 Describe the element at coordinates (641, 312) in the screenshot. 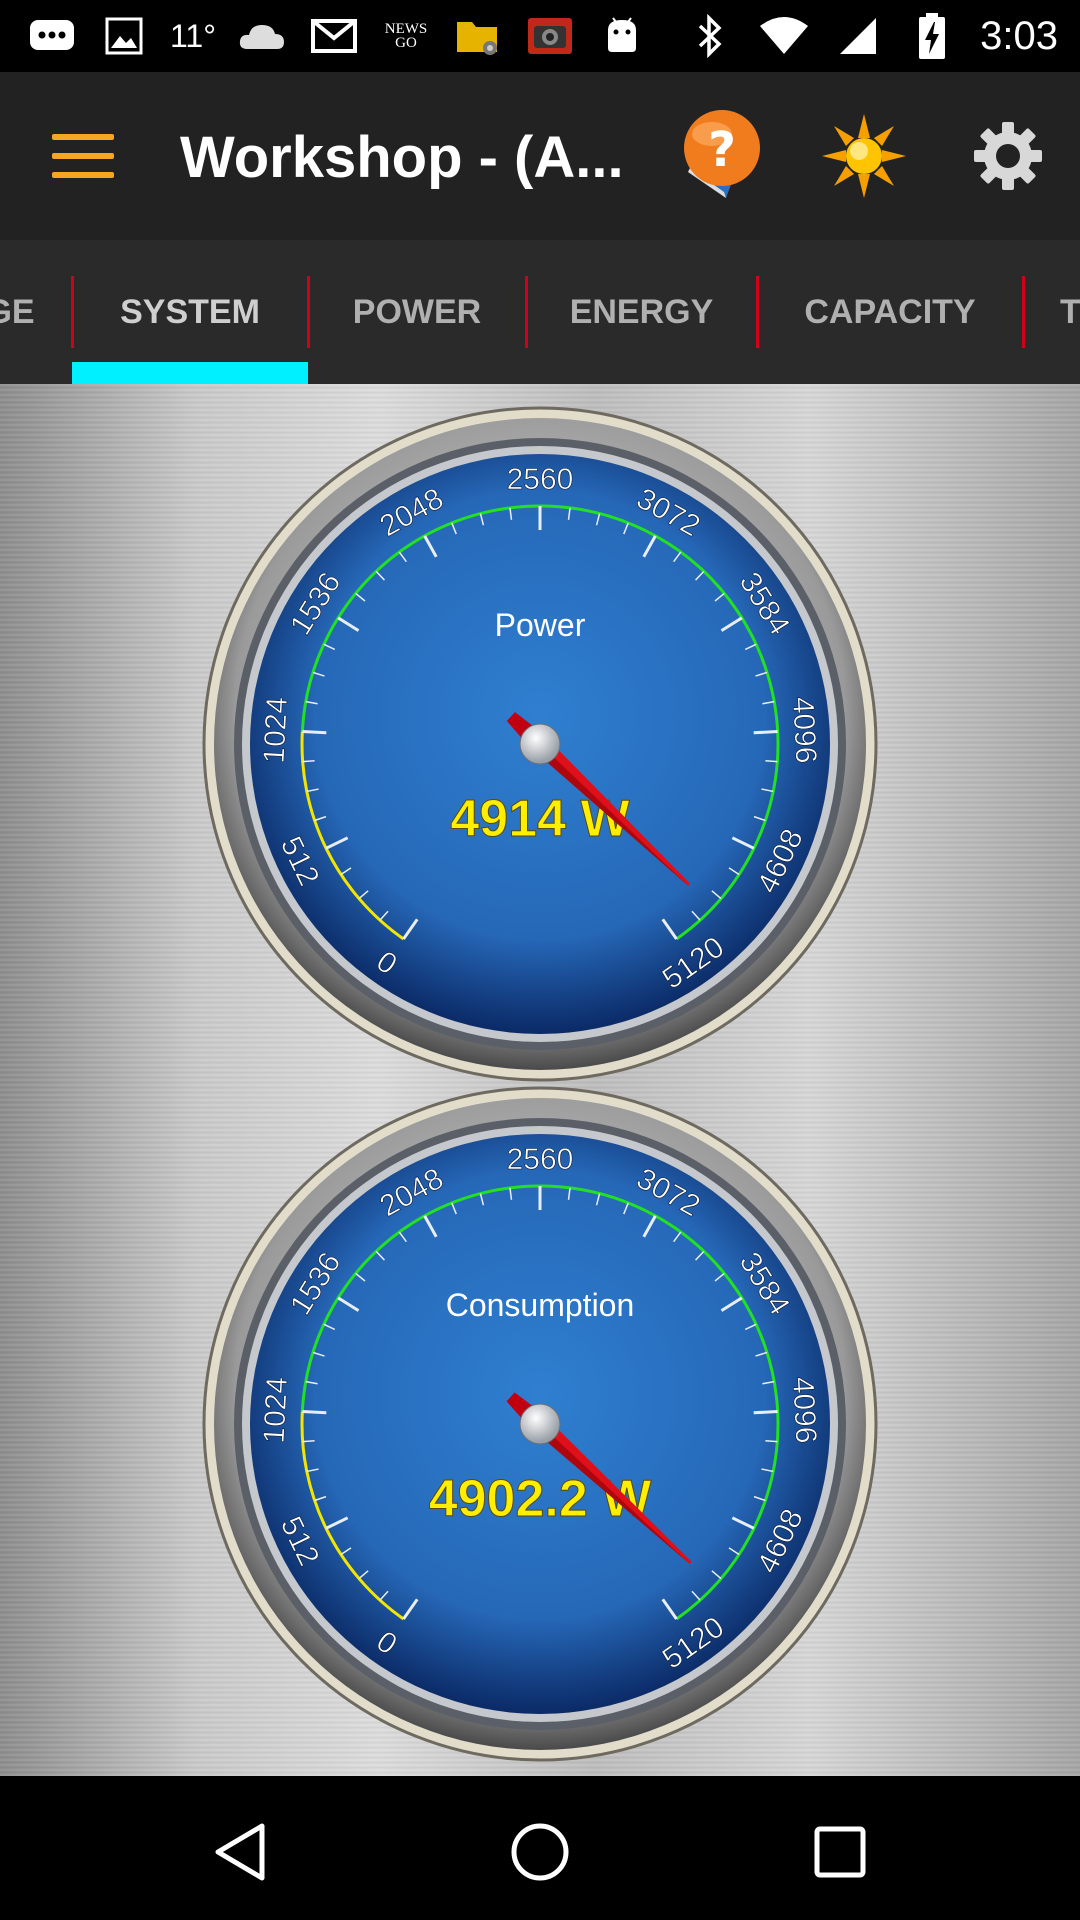

I see `tab-energy: ENERGY` at that location.